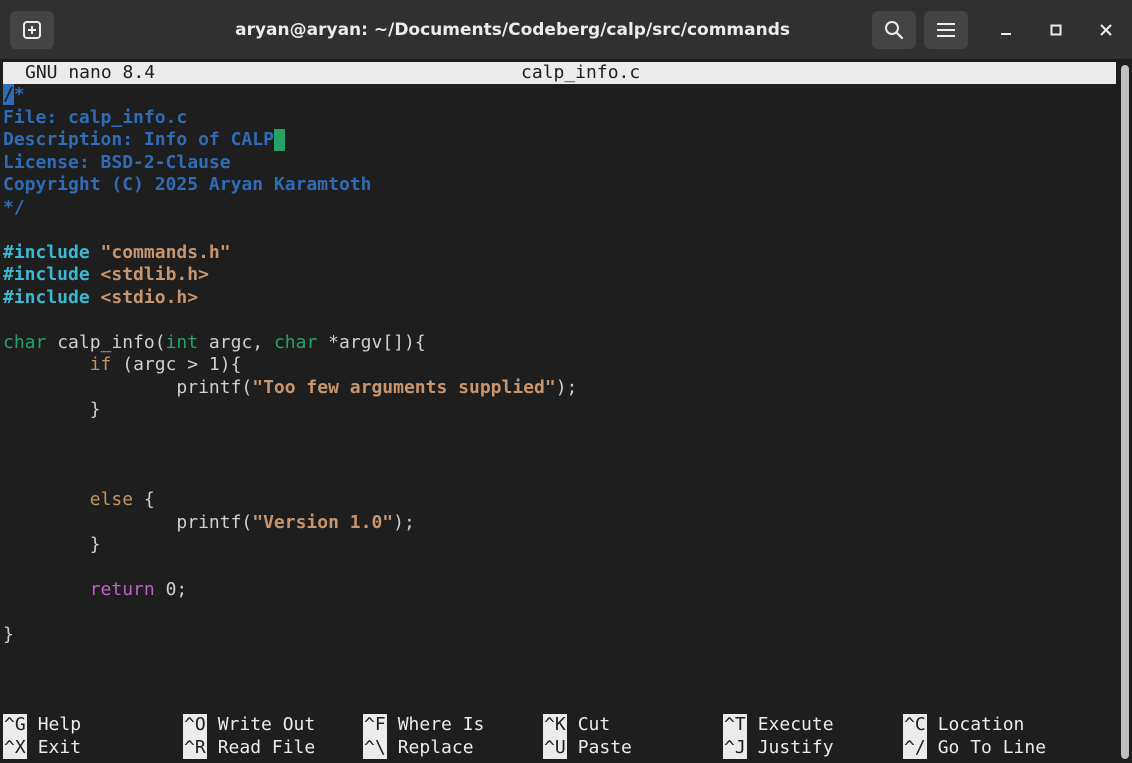 The width and height of the screenshot is (1132, 763). What do you see at coordinates (117, 162) in the screenshot?
I see `code-line: License: BSD-2-Clause` at bounding box center [117, 162].